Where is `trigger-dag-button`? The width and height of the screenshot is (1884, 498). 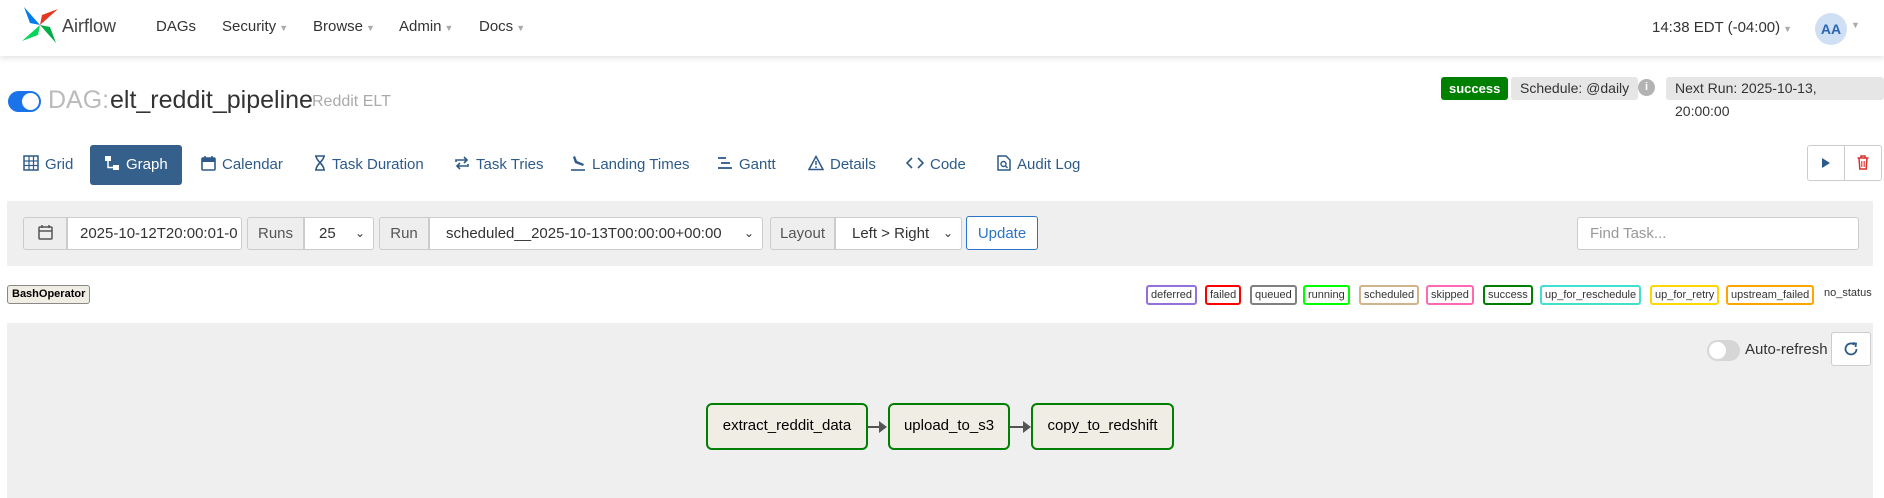 trigger-dag-button is located at coordinates (1826, 163).